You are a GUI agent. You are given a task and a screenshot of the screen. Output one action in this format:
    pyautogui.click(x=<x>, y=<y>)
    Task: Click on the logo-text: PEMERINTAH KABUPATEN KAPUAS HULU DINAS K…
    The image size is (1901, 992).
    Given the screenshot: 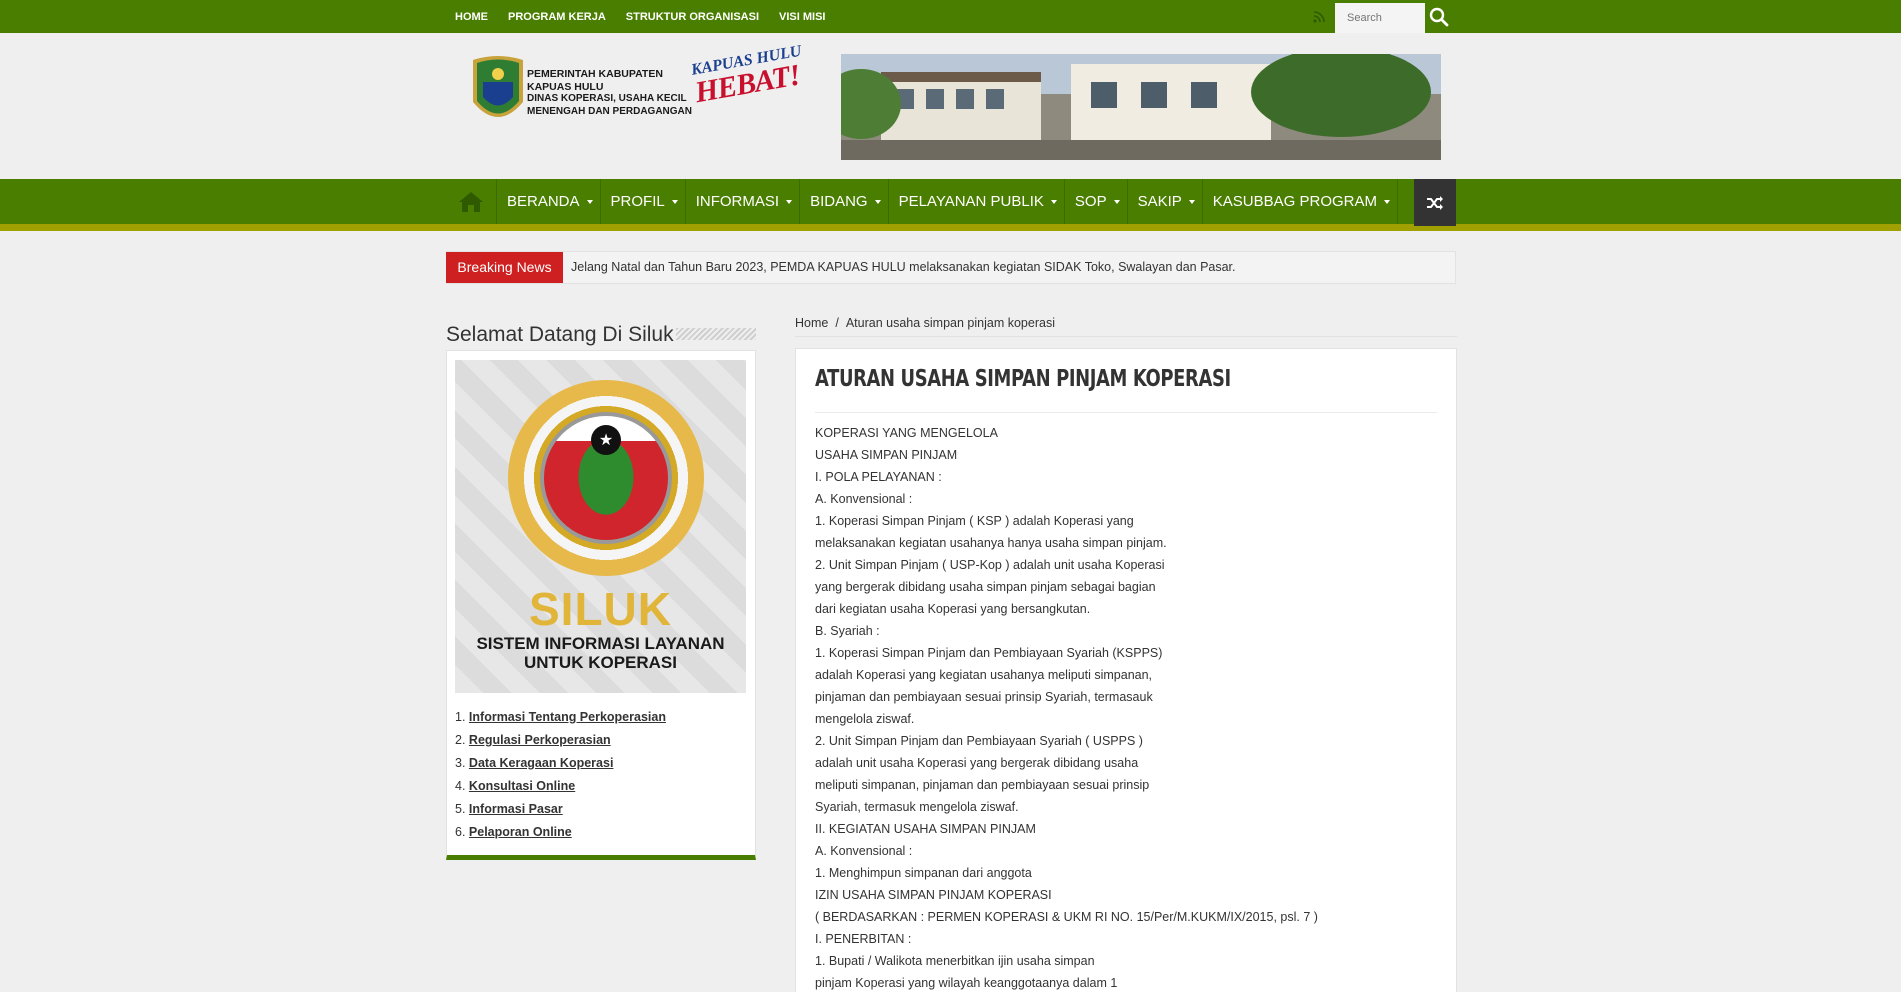 What is the action you would take?
    pyautogui.click(x=609, y=93)
    